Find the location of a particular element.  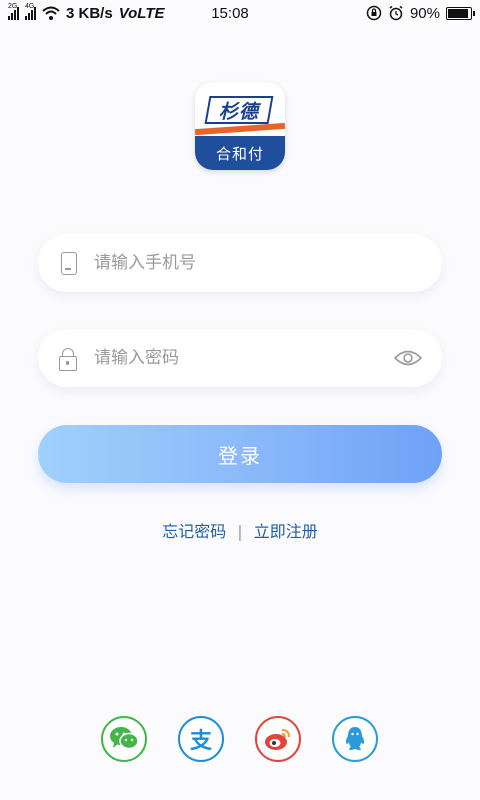

logo-bottom: 合和付 is located at coordinates (240, 153).